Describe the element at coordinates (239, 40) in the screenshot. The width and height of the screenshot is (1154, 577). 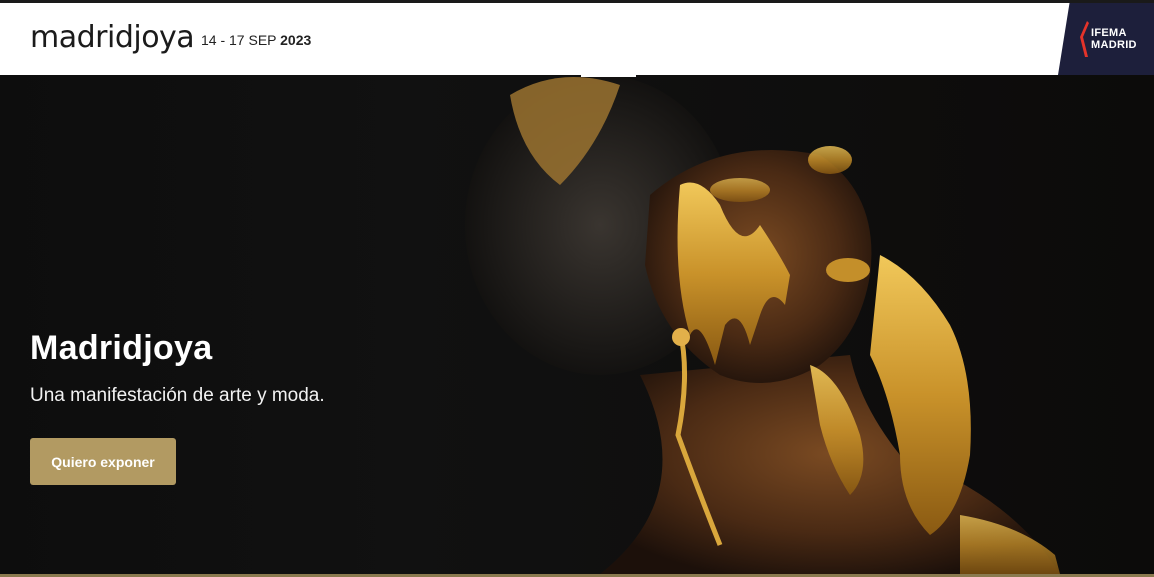
I see `event-dates-range: 14 - 17 SEP` at that location.